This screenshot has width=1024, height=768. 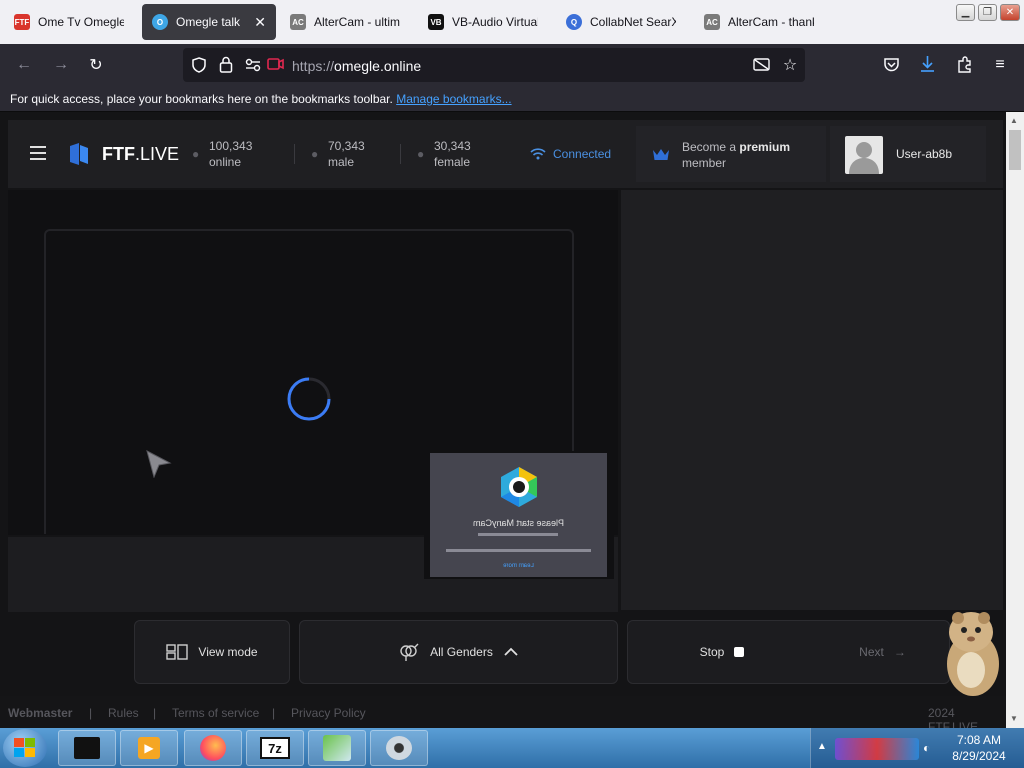 I want to click on restore-button: ❐, so click(x=987, y=12).